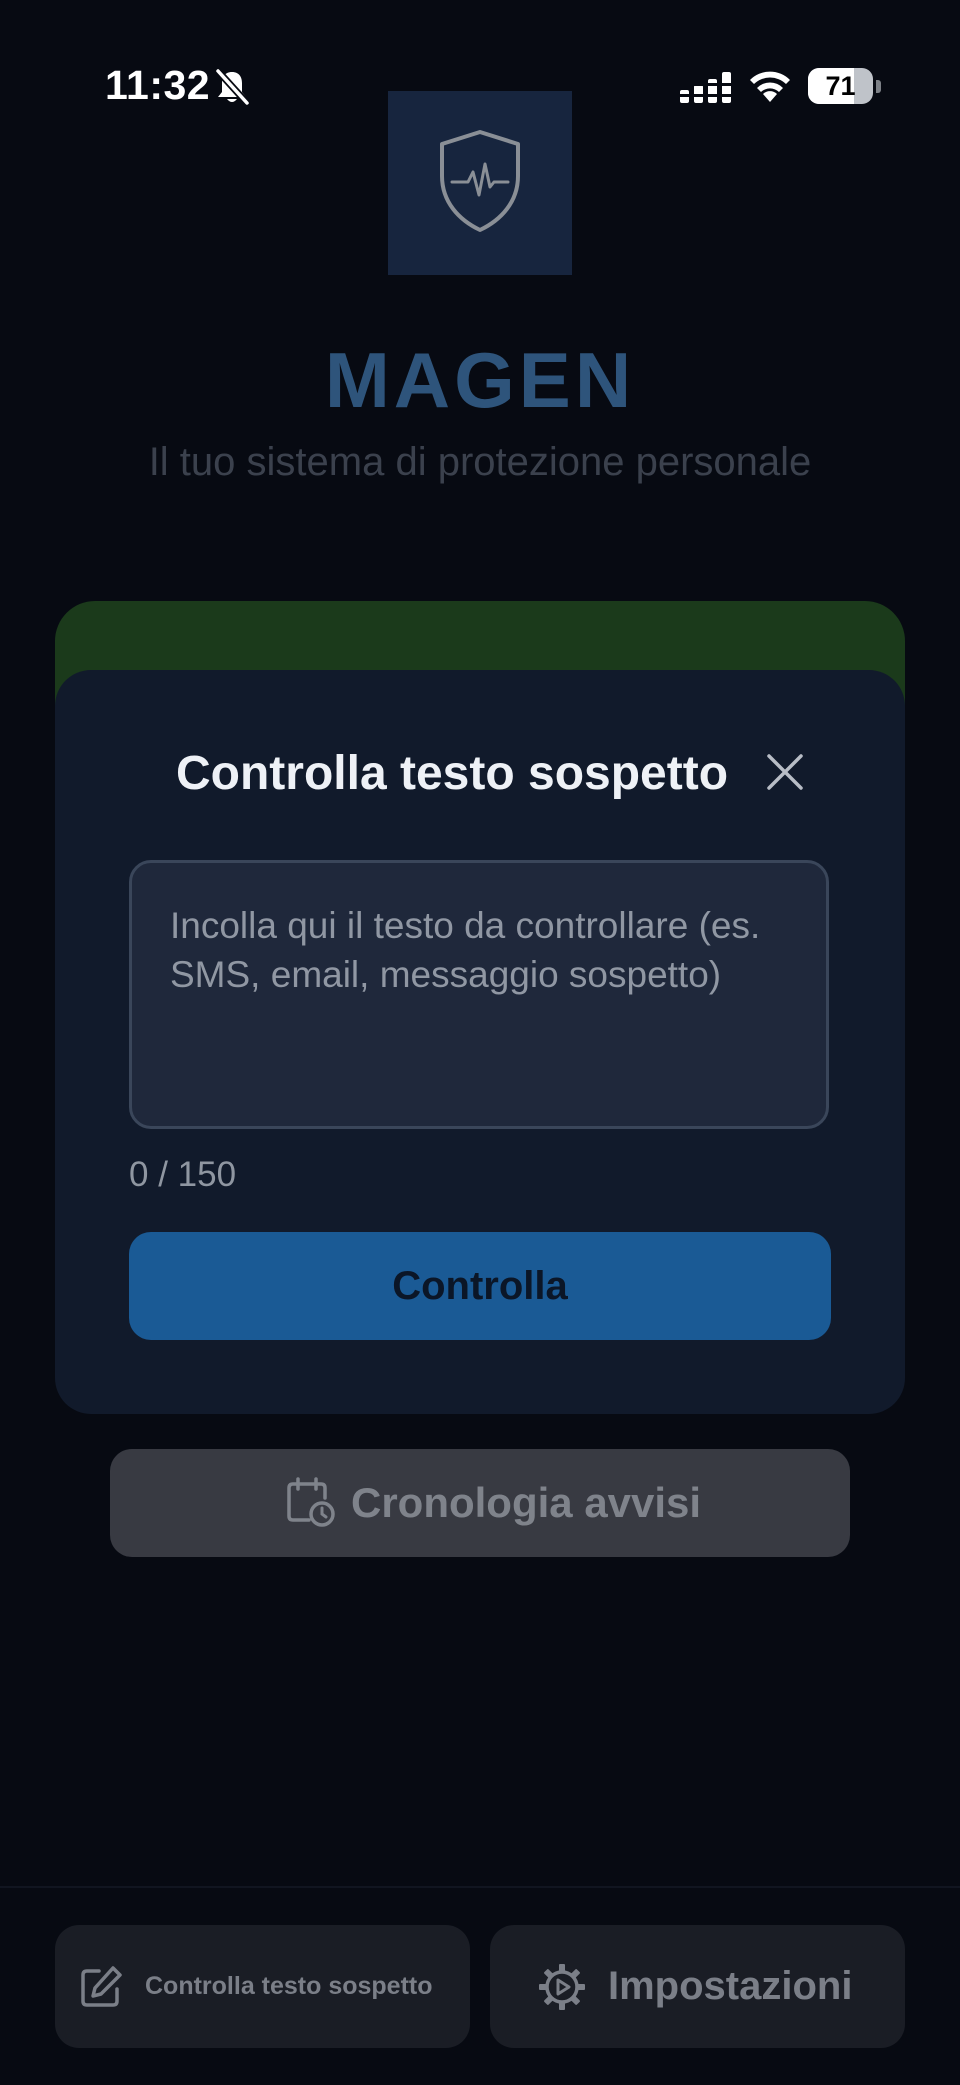 Image resolution: width=960 pixels, height=2085 pixels. I want to click on battery-level: 71, so click(840, 86).